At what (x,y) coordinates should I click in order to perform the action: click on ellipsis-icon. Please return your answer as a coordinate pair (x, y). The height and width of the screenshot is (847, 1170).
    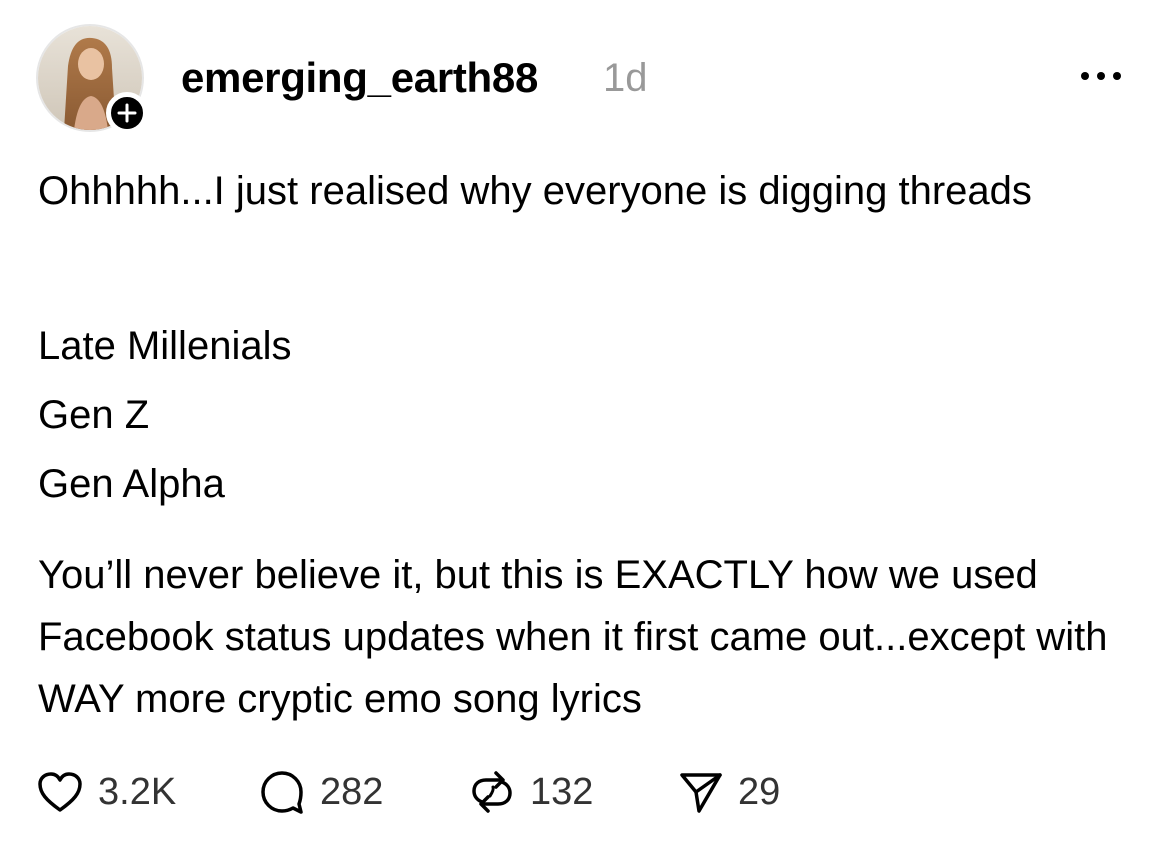
    Looking at the image, I should click on (1101, 76).